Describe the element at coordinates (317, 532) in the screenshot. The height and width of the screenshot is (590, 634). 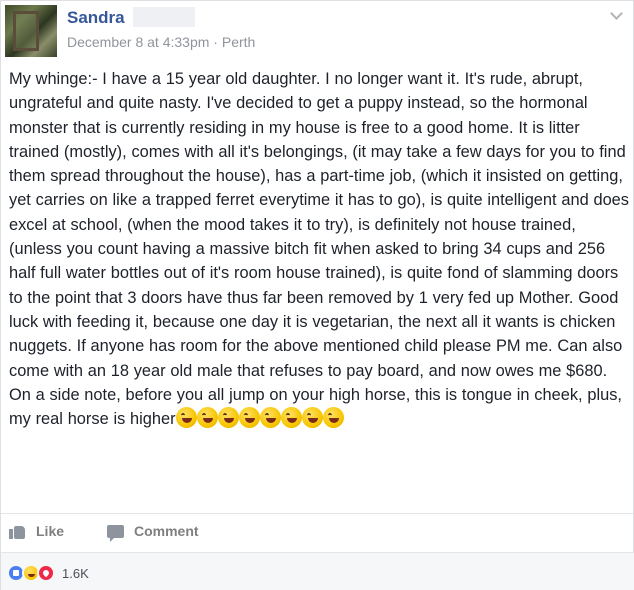
I see `actions-bar: Like Comment` at that location.